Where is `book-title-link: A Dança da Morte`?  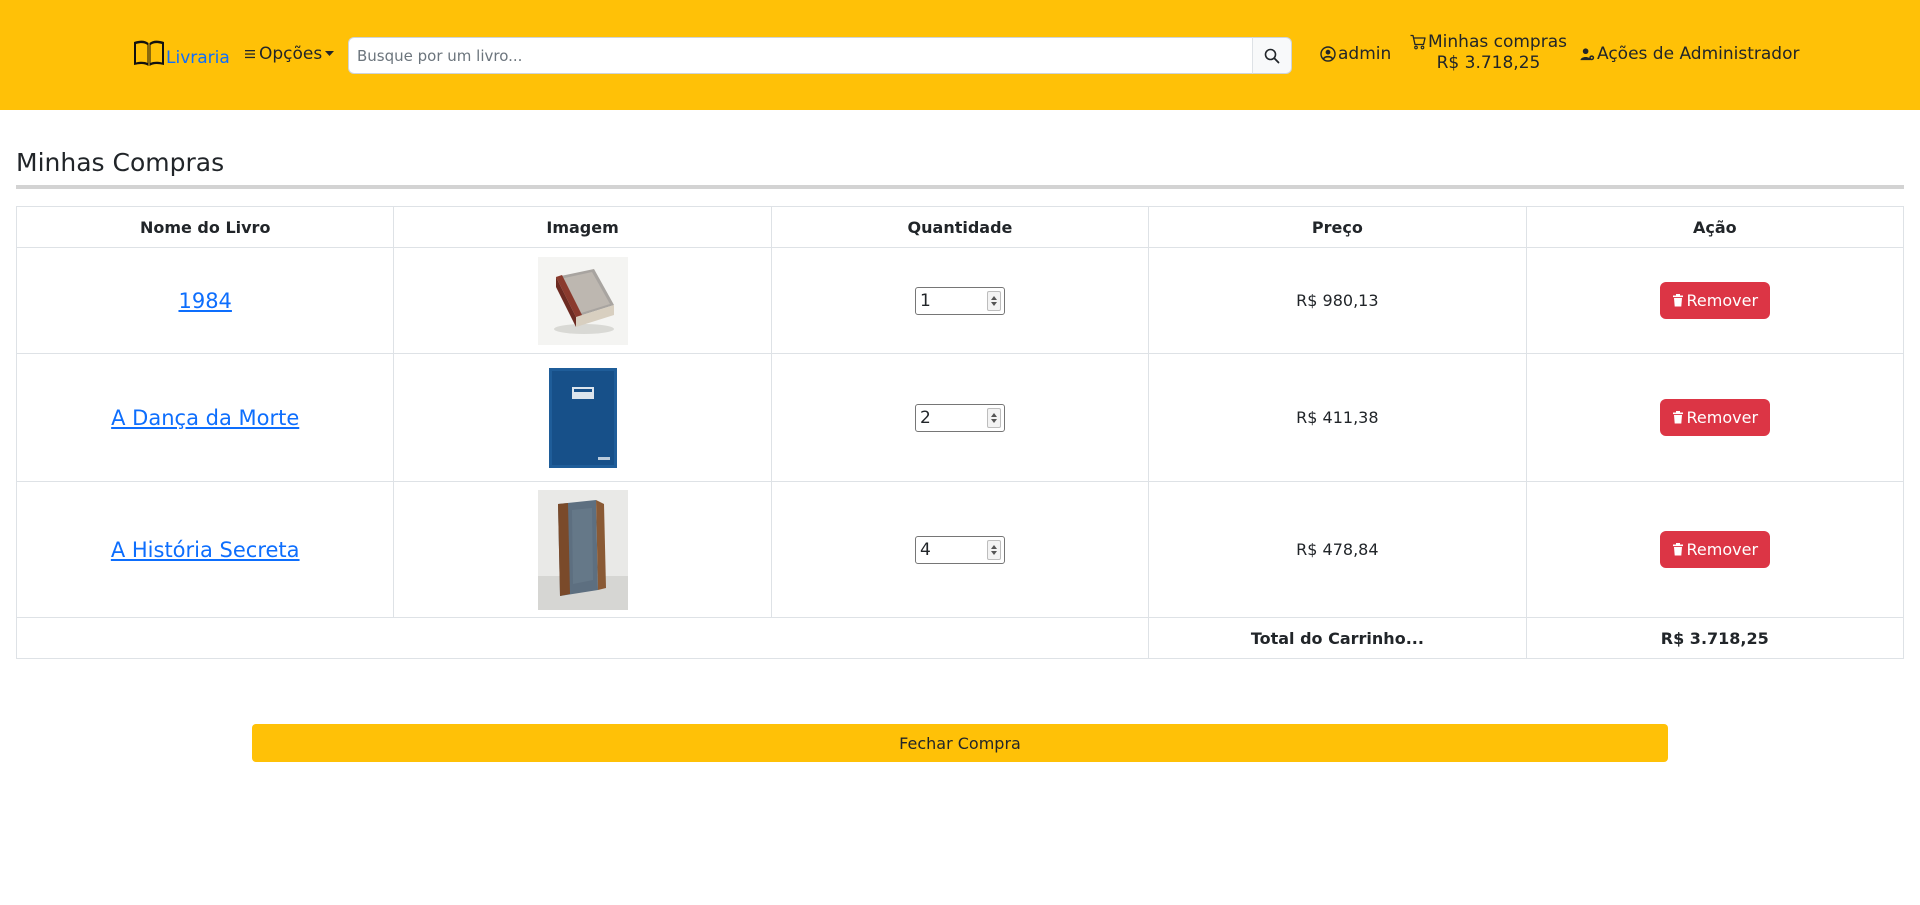
book-title-link: A Dança da Morte is located at coordinates (205, 418).